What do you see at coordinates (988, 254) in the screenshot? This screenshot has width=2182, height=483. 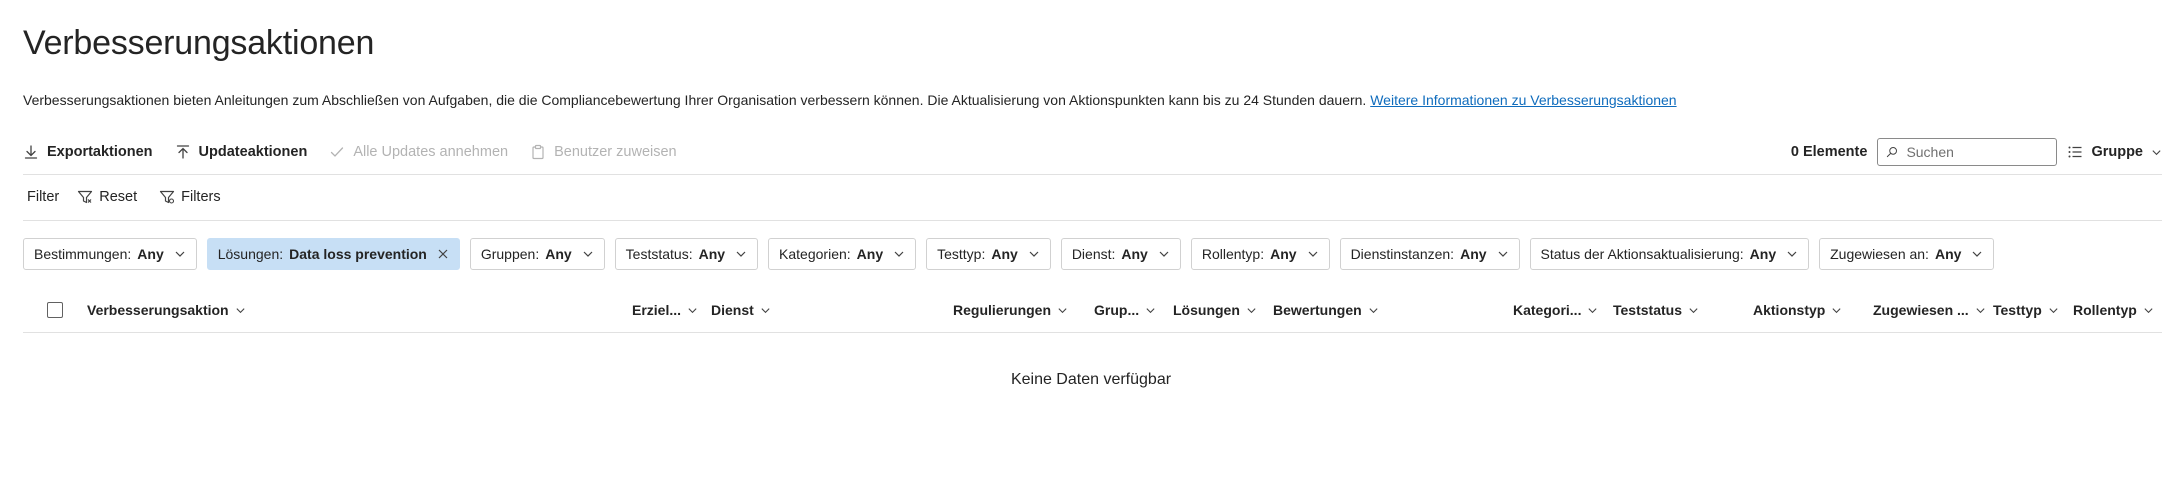 I see `filter-chip: Testtyp: Any` at bounding box center [988, 254].